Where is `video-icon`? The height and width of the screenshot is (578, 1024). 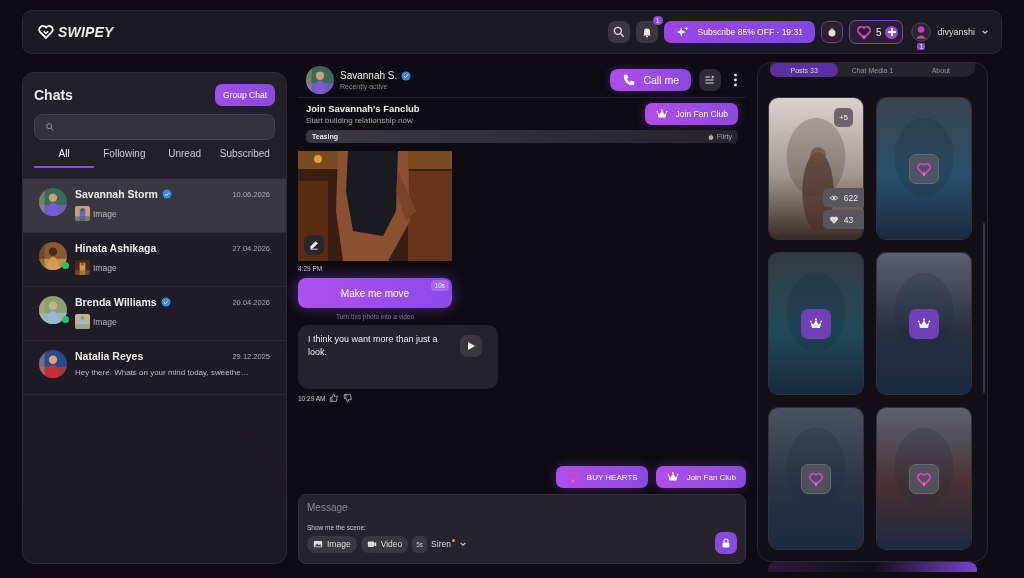 video-icon is located at coordinates (371, 544).